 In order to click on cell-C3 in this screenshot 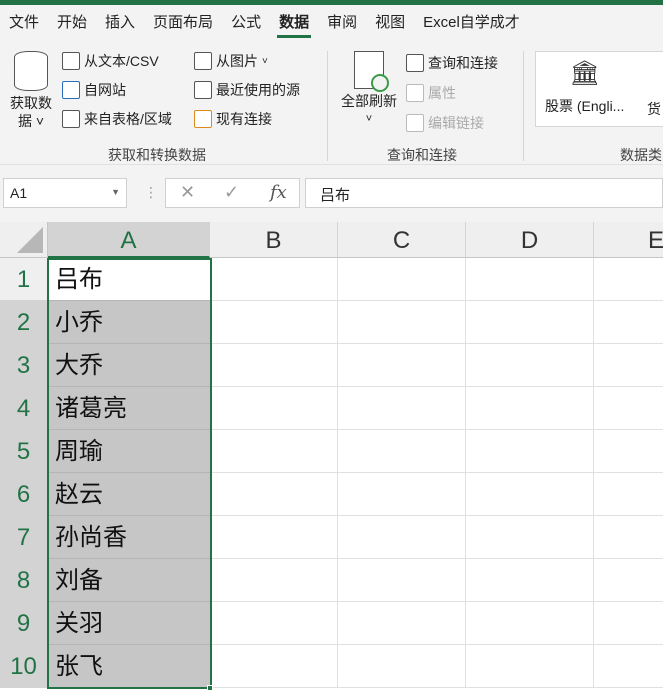, I will do `click(402, 365)`.